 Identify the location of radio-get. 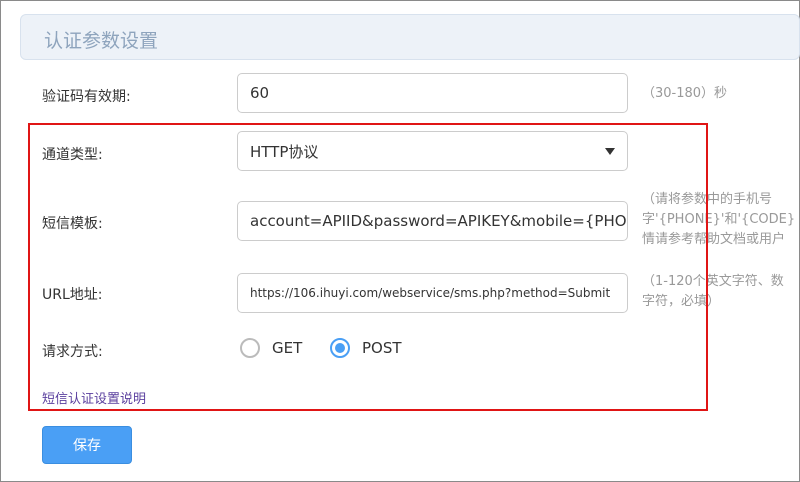
(250, 348).